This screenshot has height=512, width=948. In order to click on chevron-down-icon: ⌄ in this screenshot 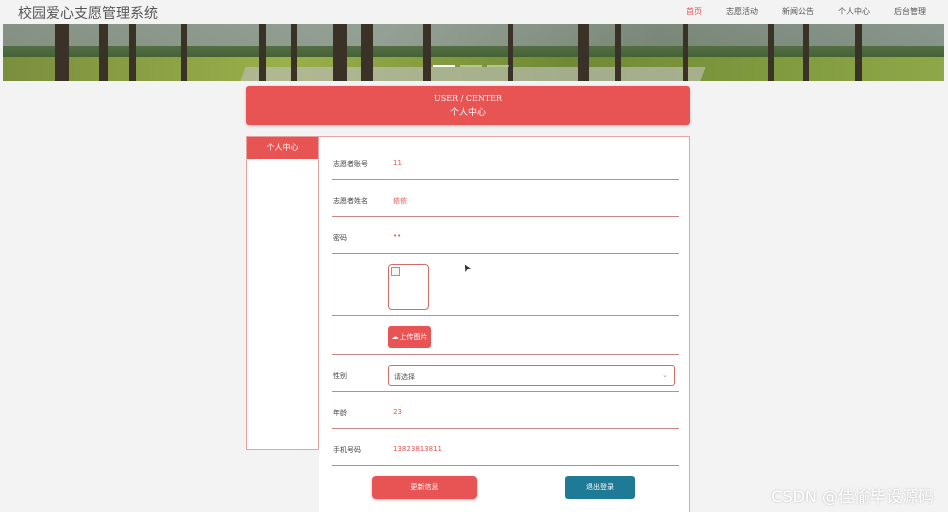, I will do `click(665, 375)`.